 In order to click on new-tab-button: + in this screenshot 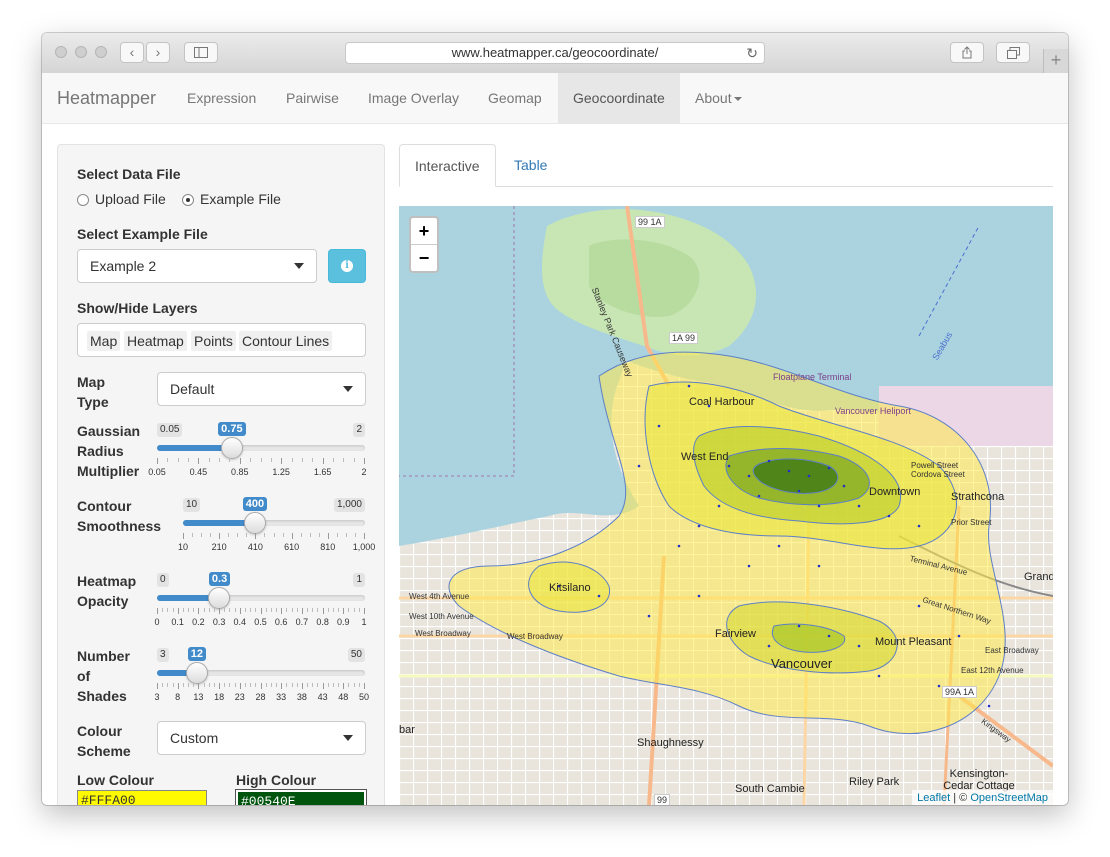, I will do `click(1055, 61)`.